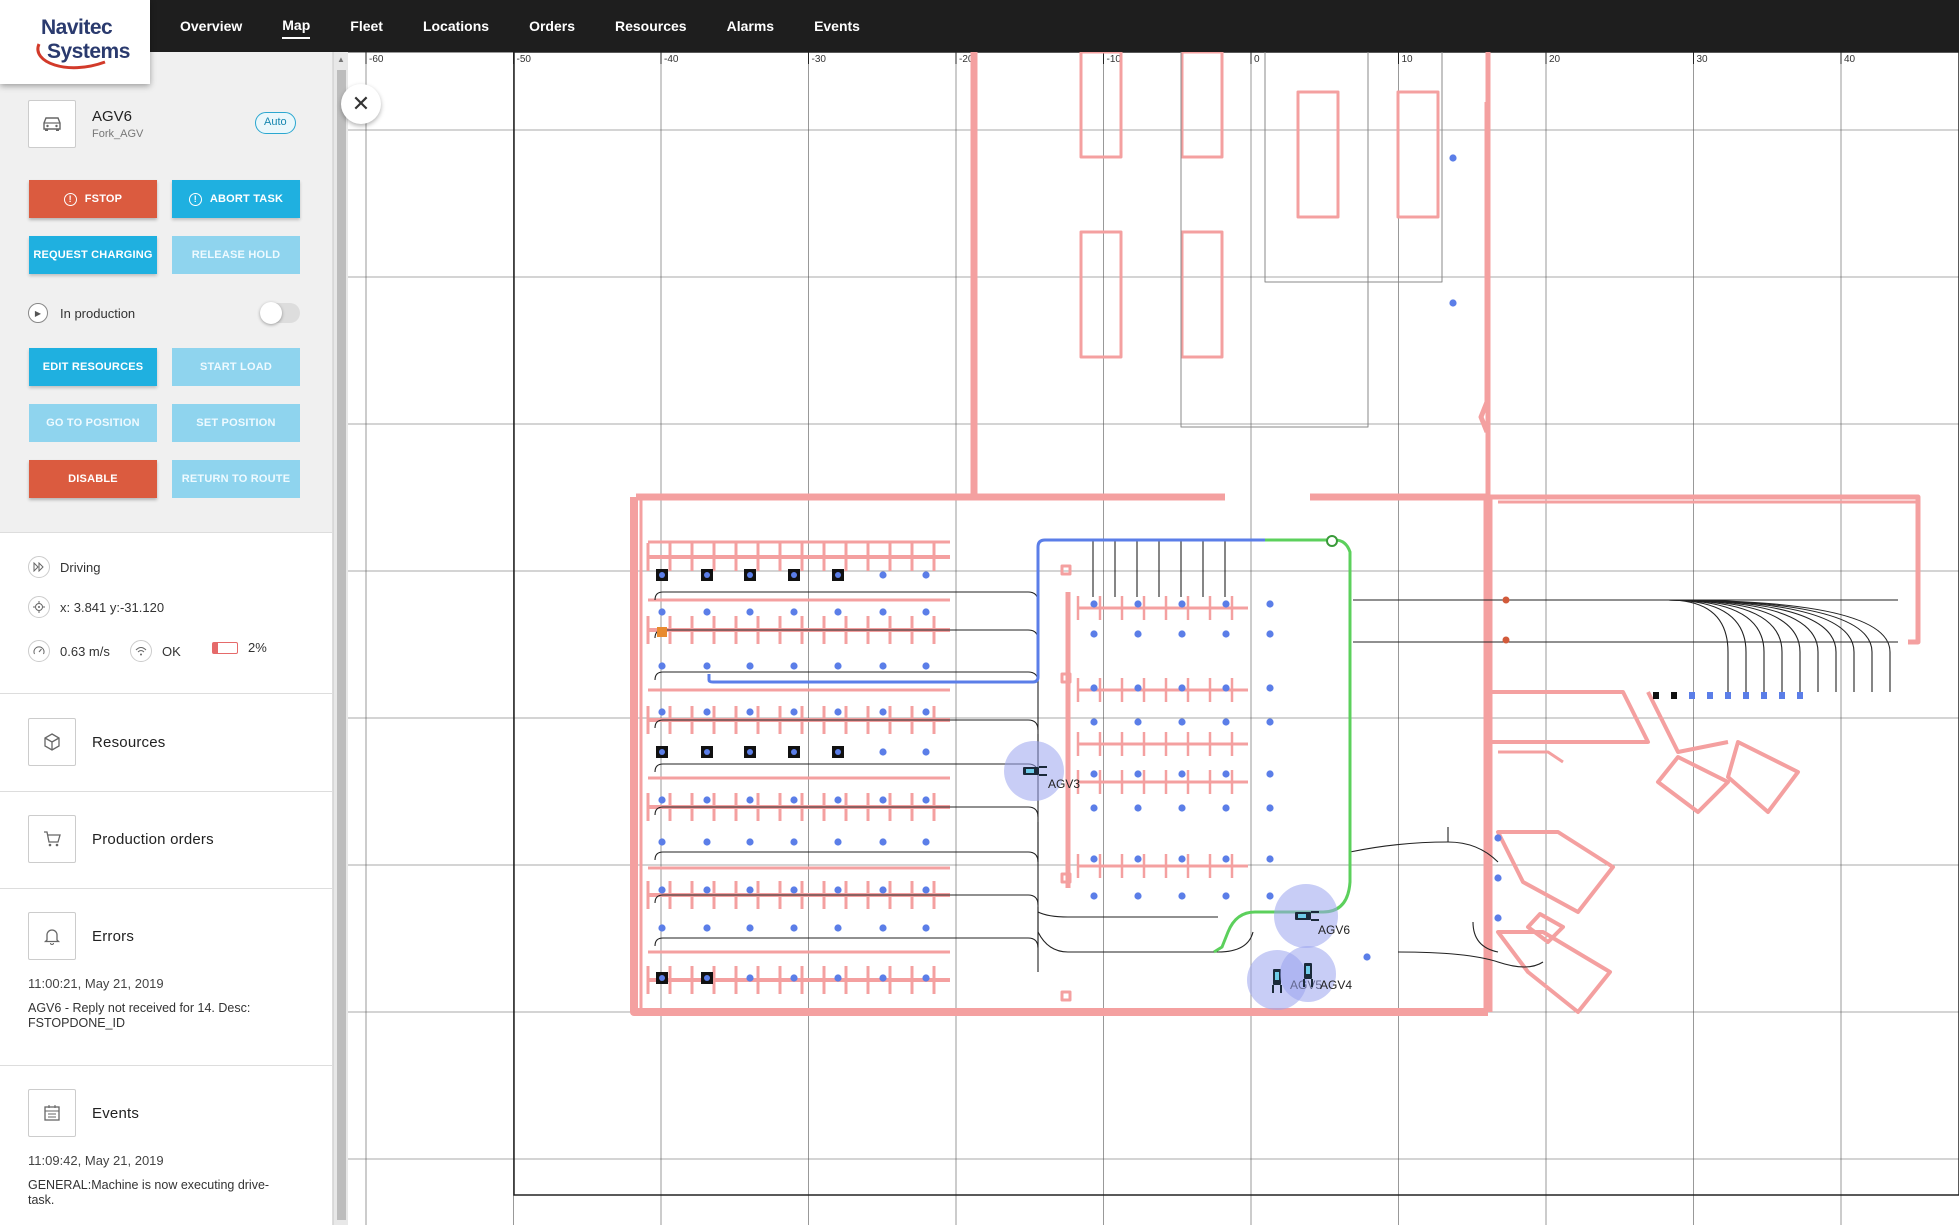 The image size is (1959, 1225). What do you see at coordinates (341, 59) in the screenshot?
I see `scroll-up-icon: ▲` at bounding box center [341, 59].